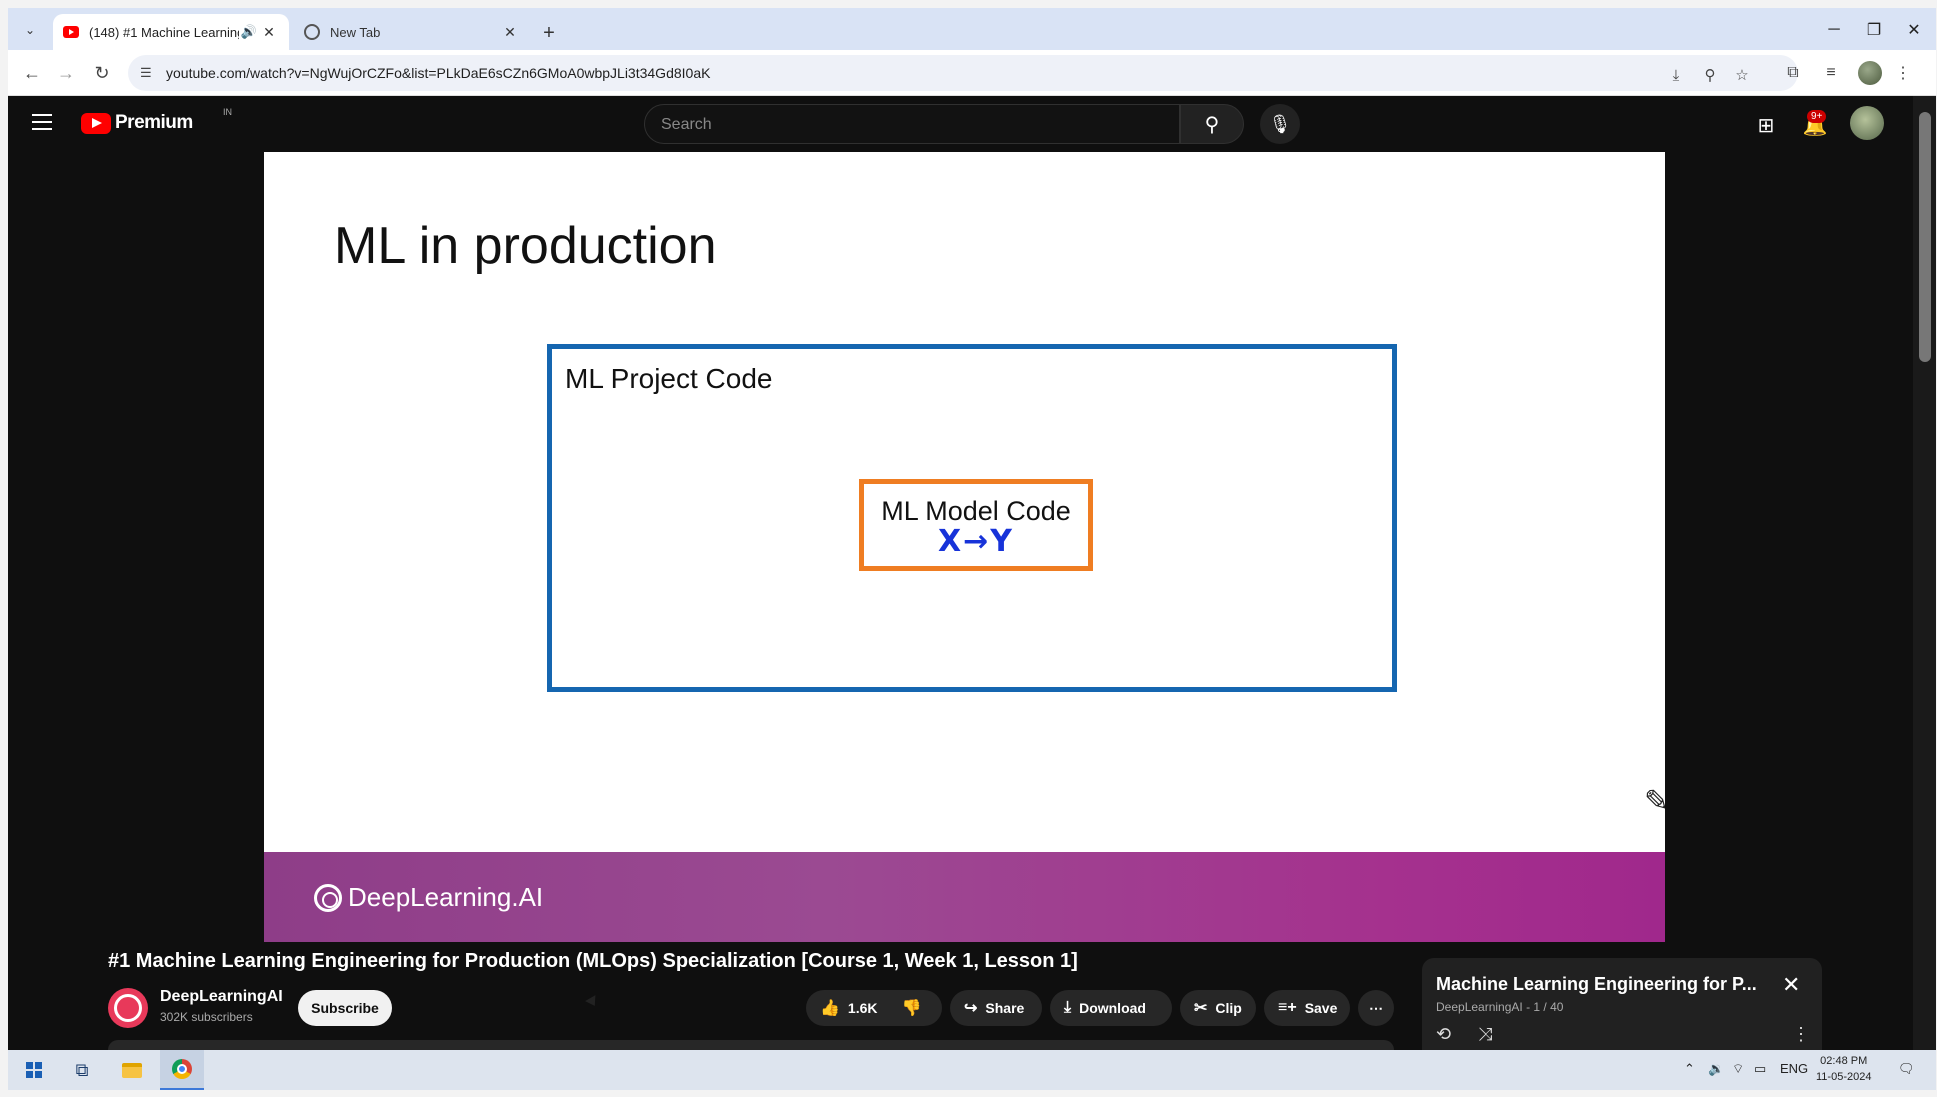 The width and height of the screenshot is (1937, 1097). I want to click on chrome-icon, so click(182, 1069).